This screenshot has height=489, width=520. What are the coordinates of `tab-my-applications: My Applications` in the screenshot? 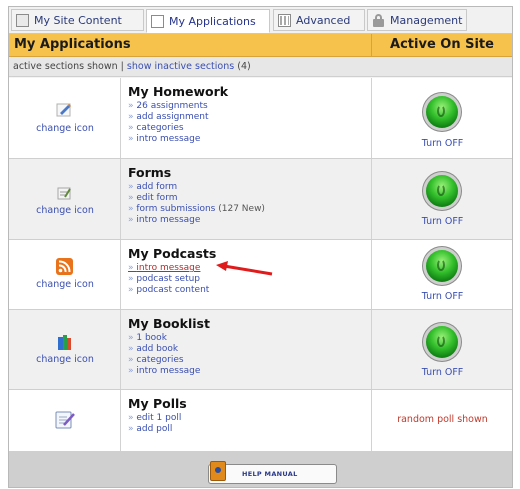 It's located at (208, 21).